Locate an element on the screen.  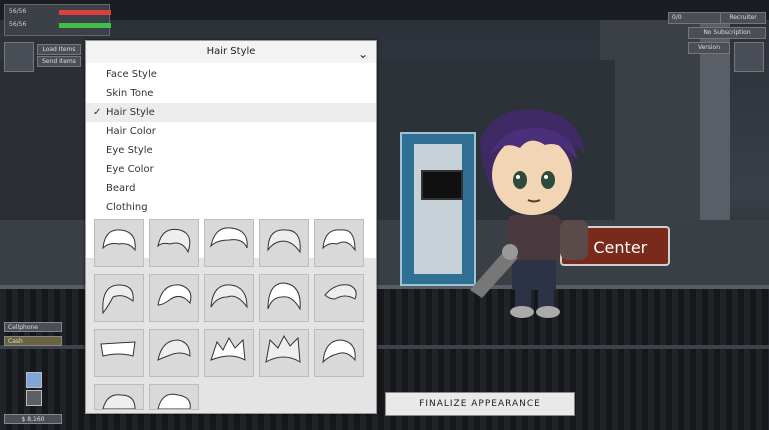
status-bars: 56/56 56/56 is located at coordinates (57, 20).